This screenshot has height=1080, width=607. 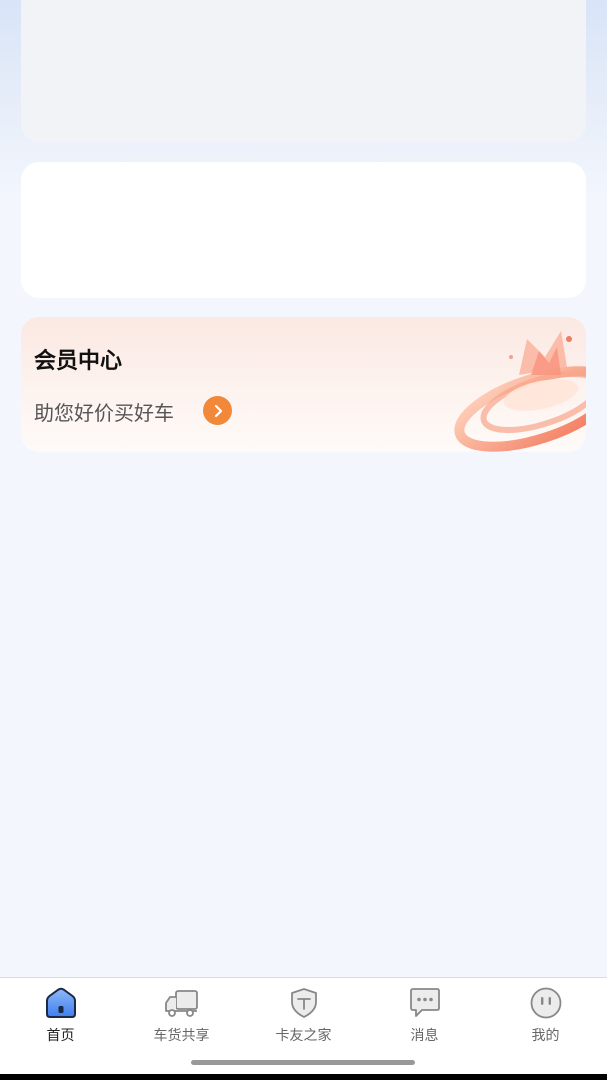 I want to click on shield-icon, so click(x=304, y=1003).